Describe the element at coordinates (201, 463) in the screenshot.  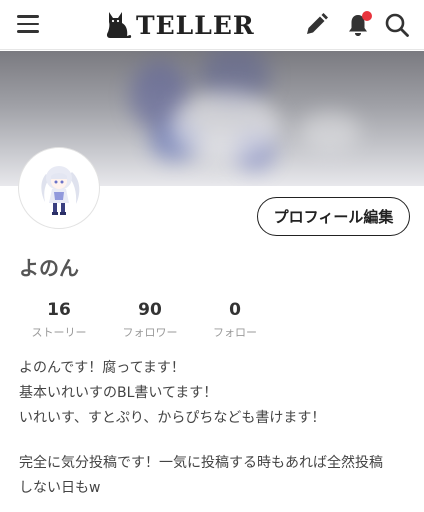
I see `bio-line: 完全に気分投稿です！一気に投稿する時もあれば全然投稿` at that location.